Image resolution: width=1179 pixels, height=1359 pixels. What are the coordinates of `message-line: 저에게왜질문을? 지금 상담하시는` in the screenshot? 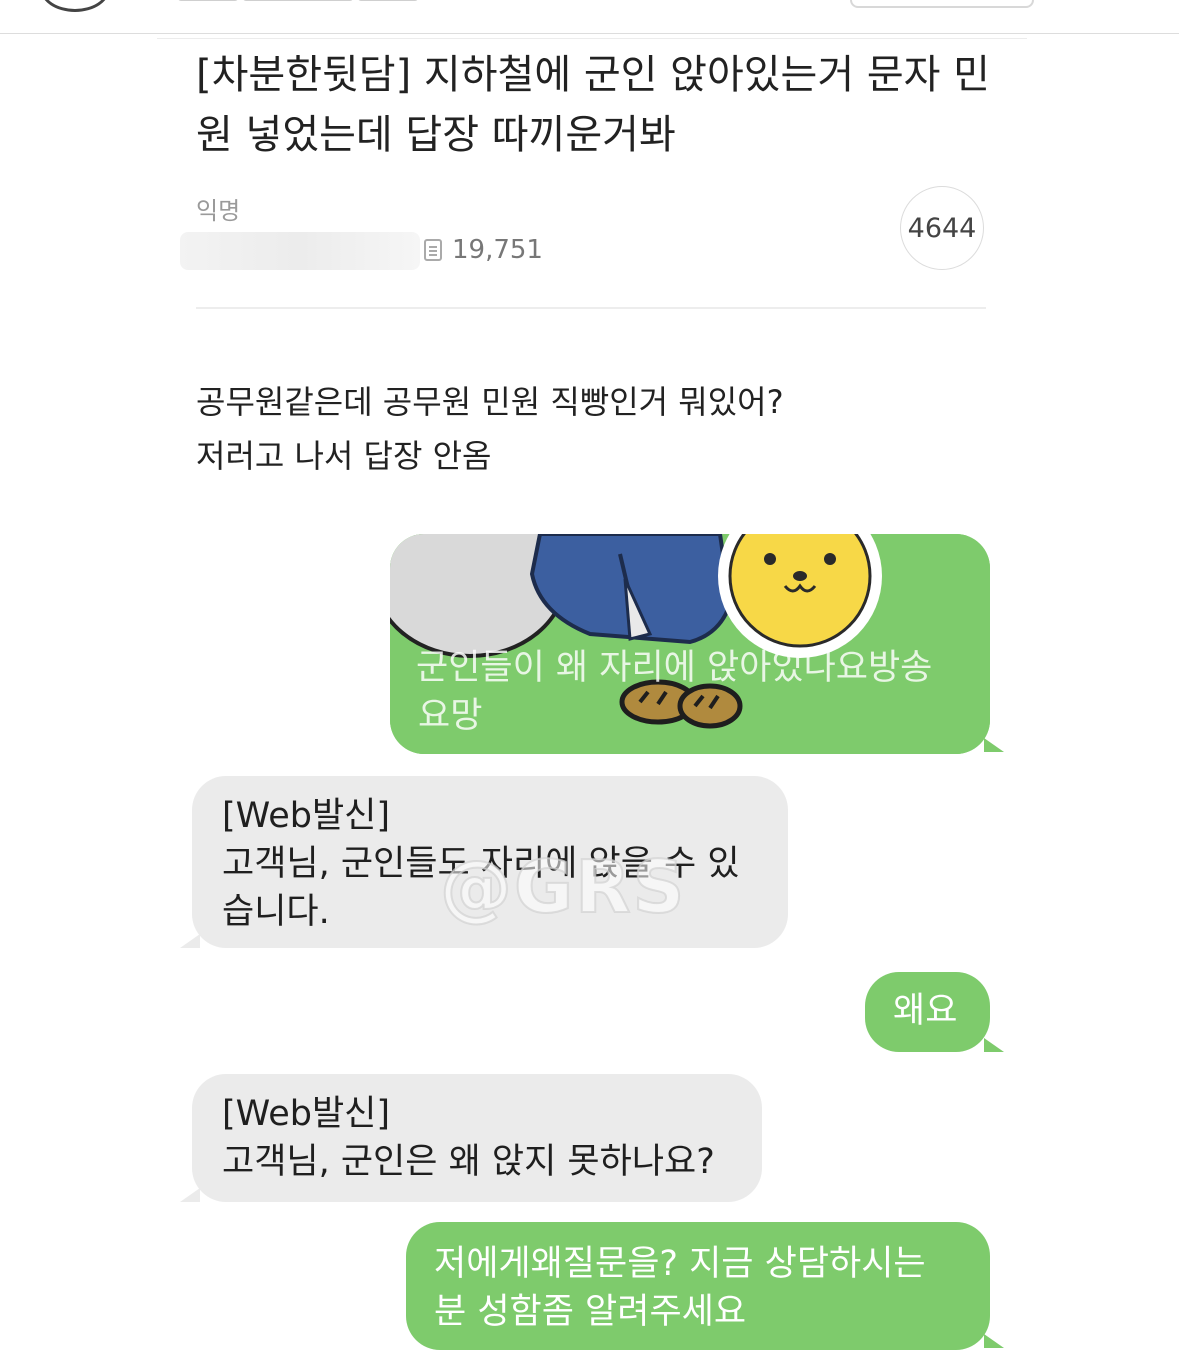 It's located at (680, 1264).